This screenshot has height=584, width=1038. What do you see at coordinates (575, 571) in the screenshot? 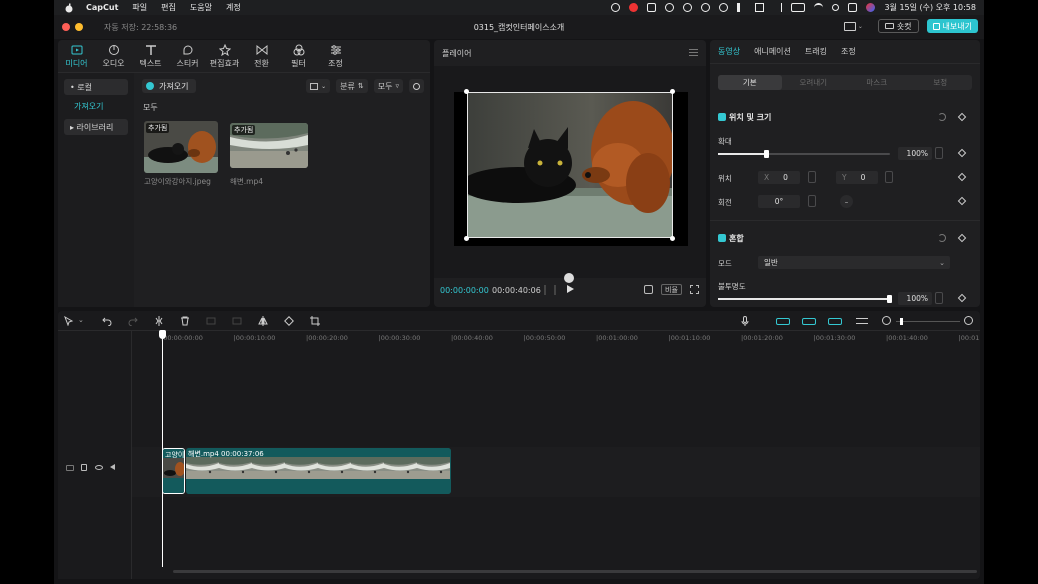
I see `timeline-scrollbar` at bounding box center [575, 571].